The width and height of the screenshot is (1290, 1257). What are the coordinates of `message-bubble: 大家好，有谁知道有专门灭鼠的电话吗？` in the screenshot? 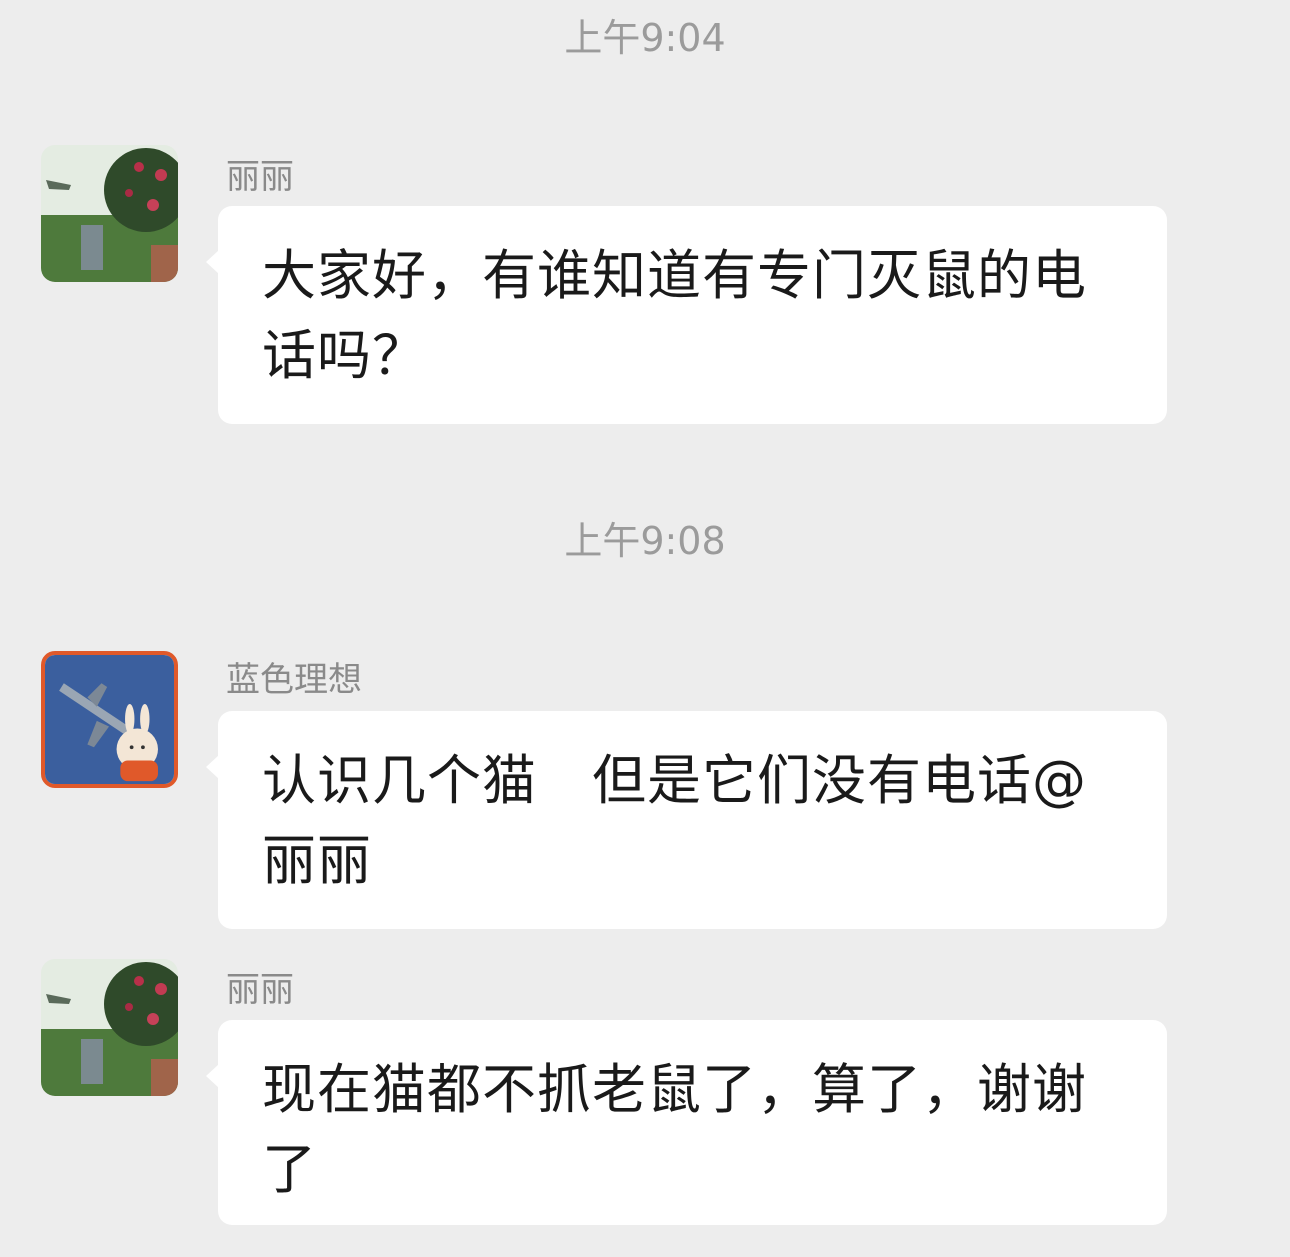 It's located at (686, 315).